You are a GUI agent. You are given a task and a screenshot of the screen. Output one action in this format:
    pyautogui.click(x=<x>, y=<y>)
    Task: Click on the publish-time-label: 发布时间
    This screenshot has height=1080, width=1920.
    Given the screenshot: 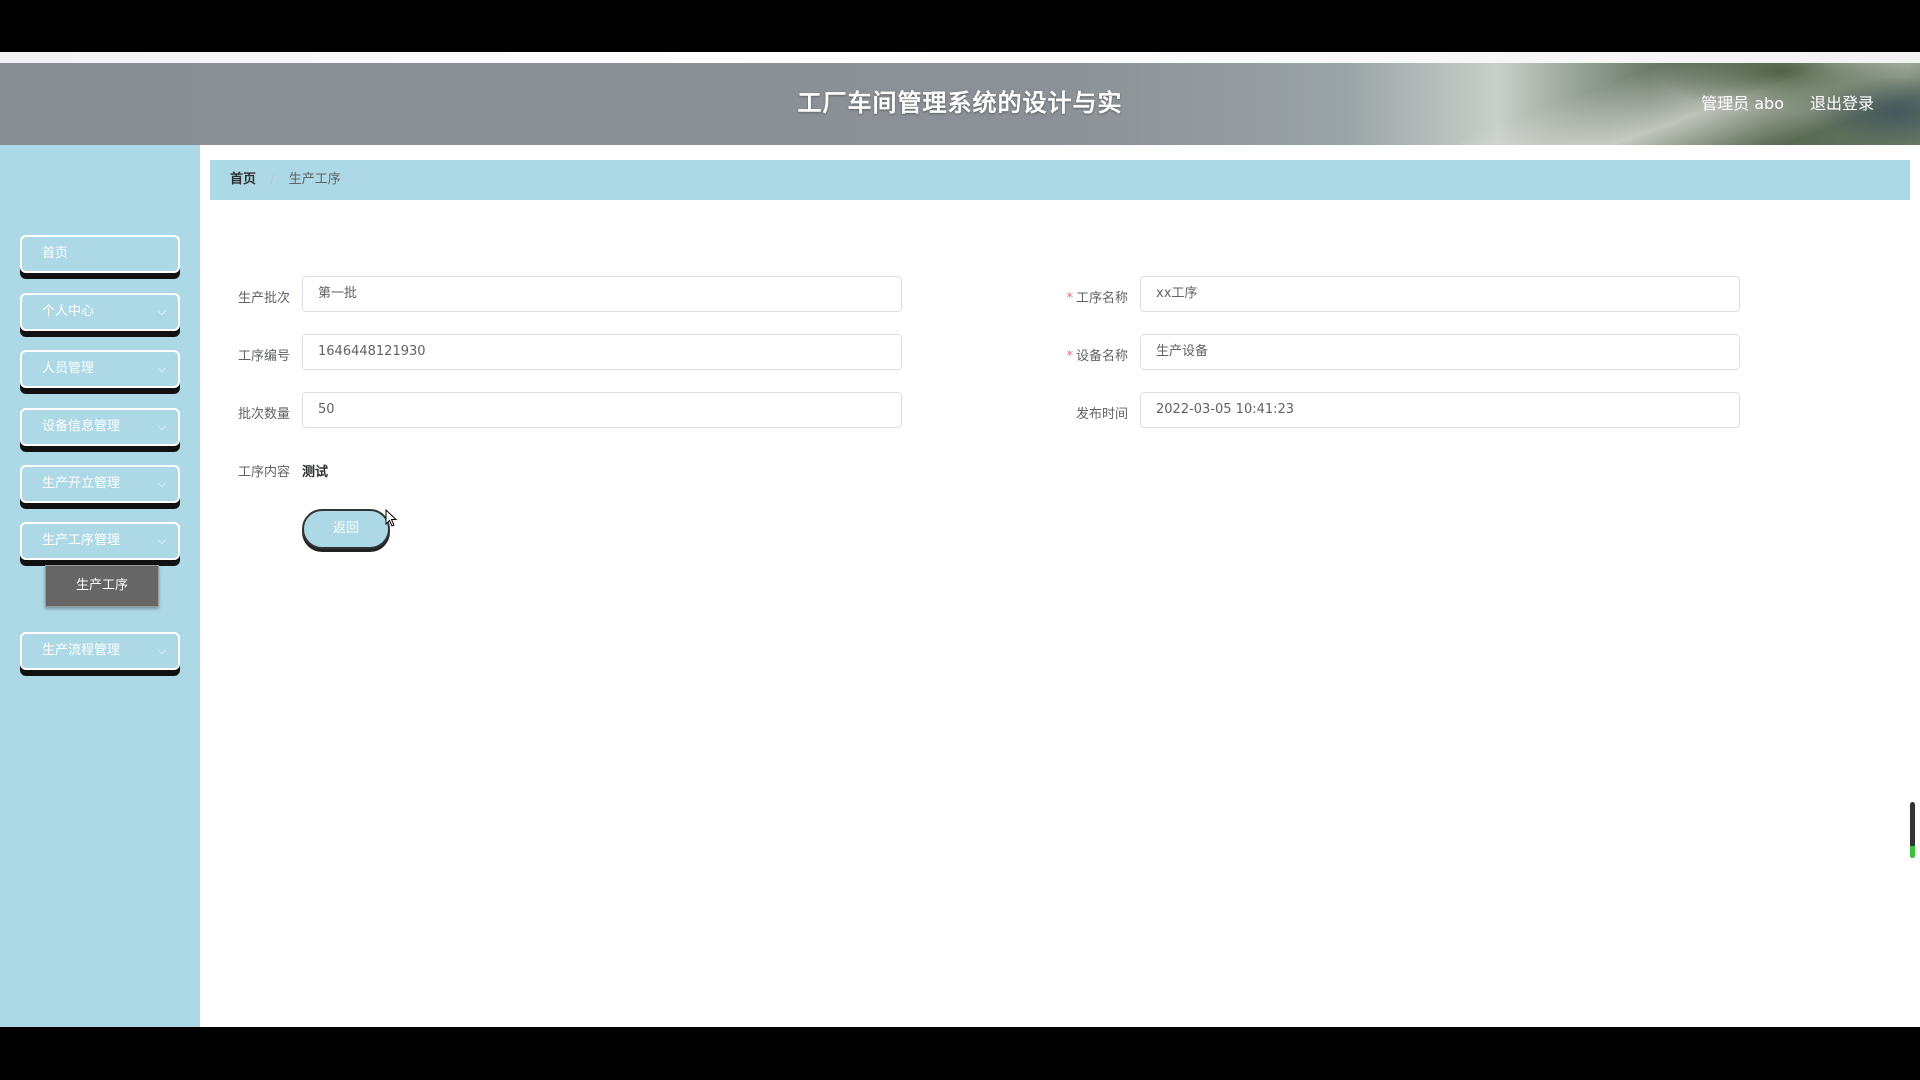 What is the action you would take?
    pyautogui.click(x=1083, y=412)
    